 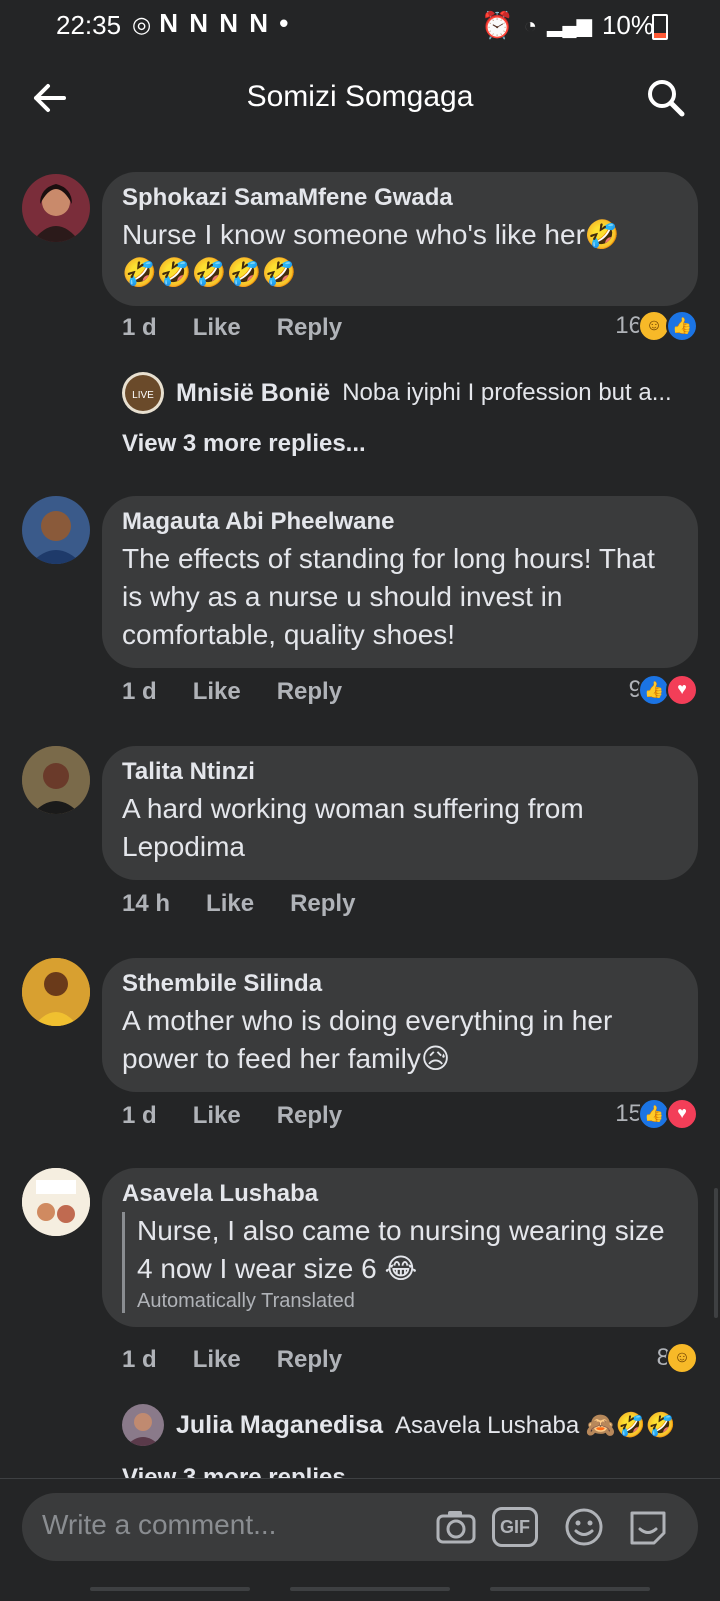 I want to click on comment-actions: 14 h Like Reply, so click(x=238, y=904).